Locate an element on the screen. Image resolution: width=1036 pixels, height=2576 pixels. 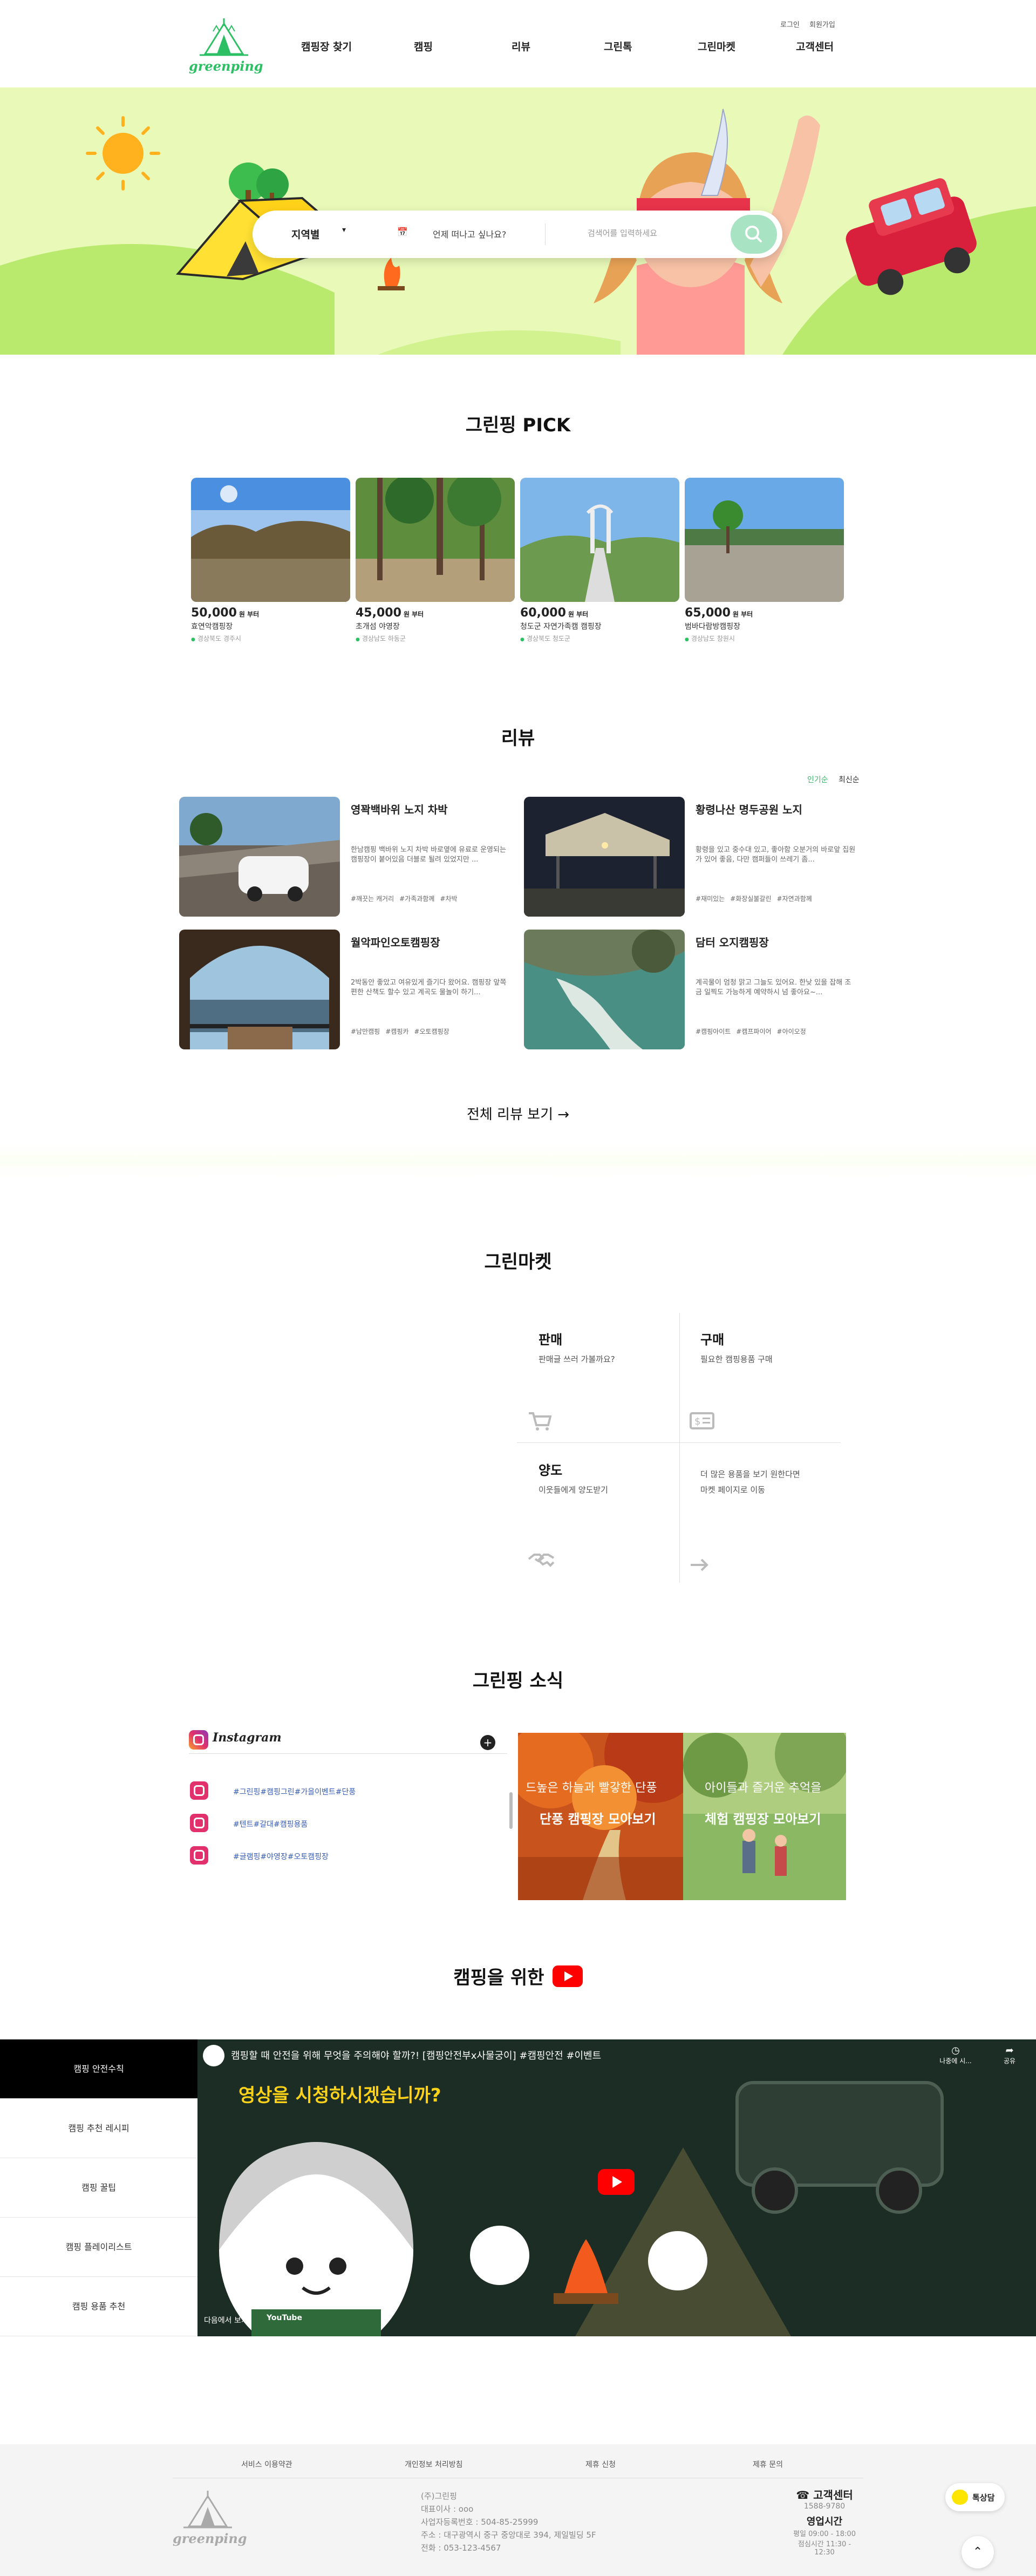
insta-tag: #글램핑#야영장#오토캠핑장 is located at coordinates (281, 1857).